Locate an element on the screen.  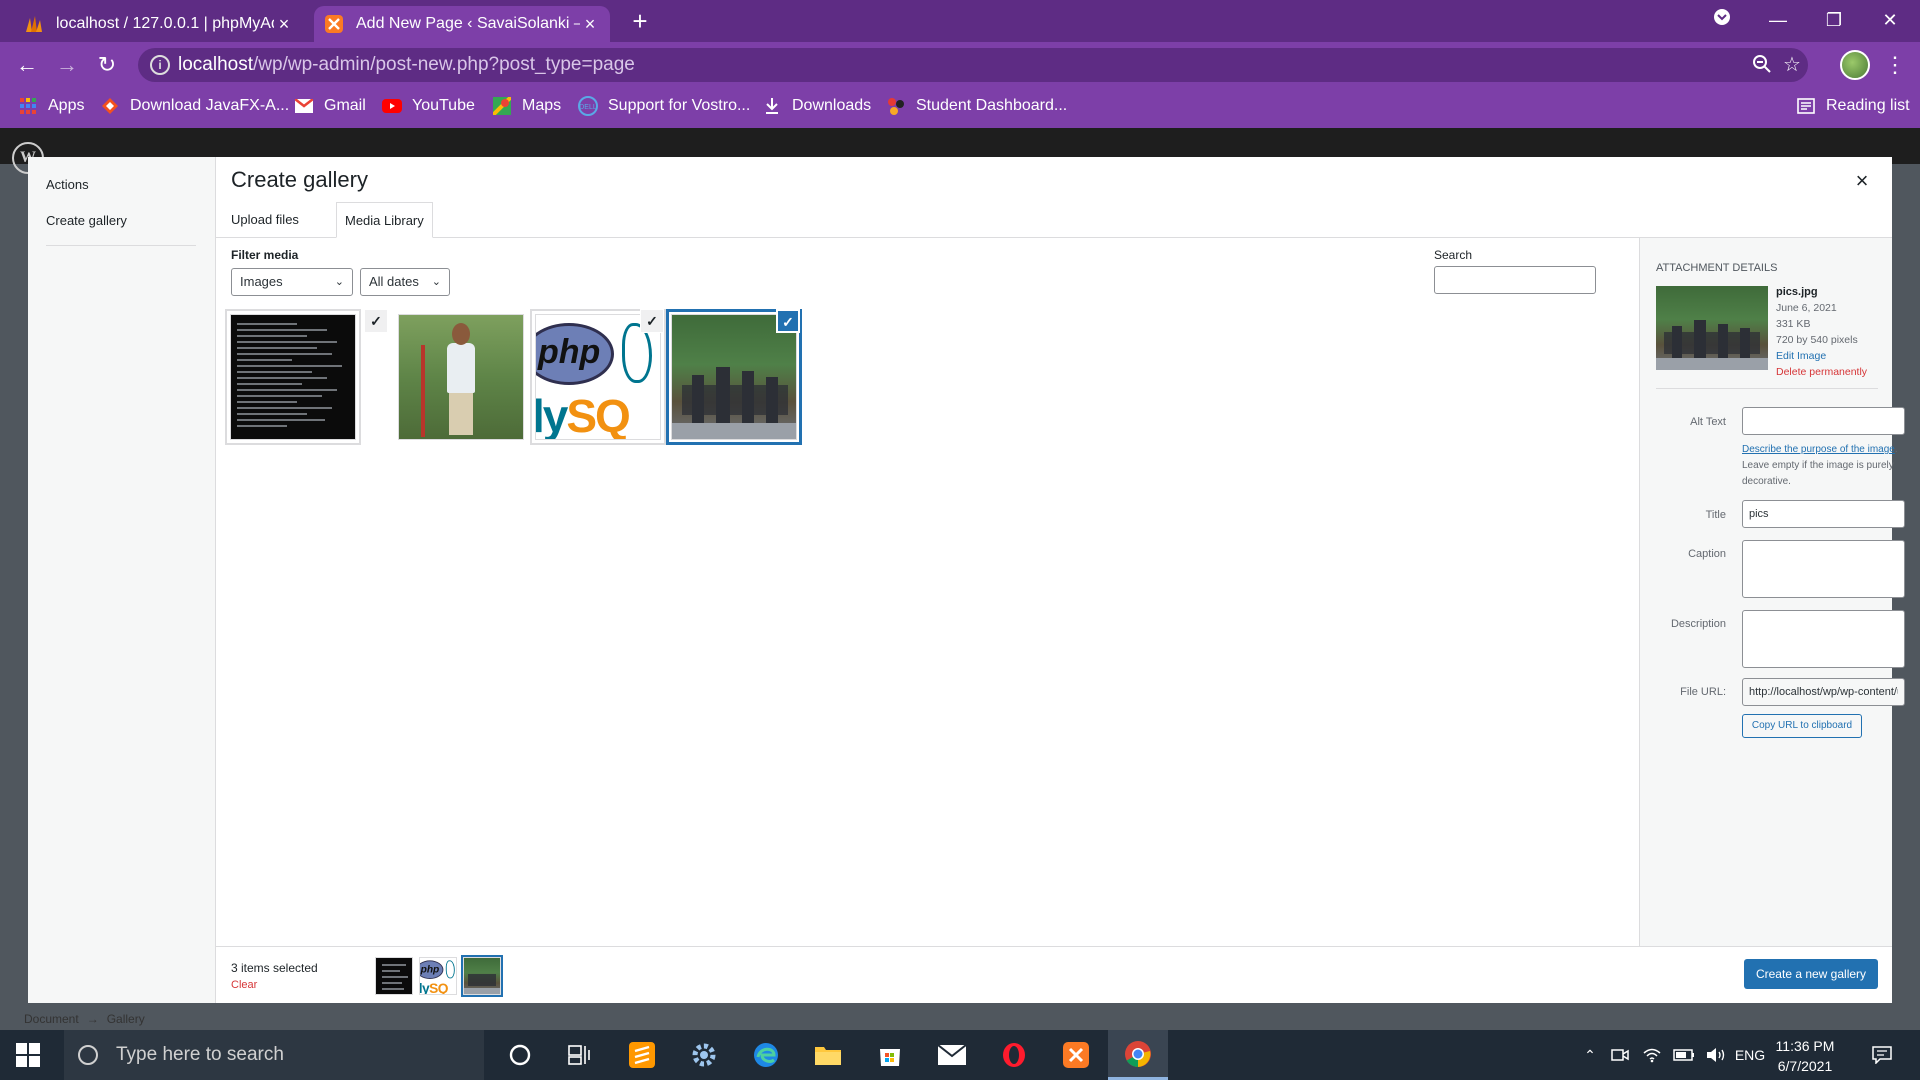
show-hidden-icons-chevron-icon: ⌃ is located at coordinates (1590, 1055).